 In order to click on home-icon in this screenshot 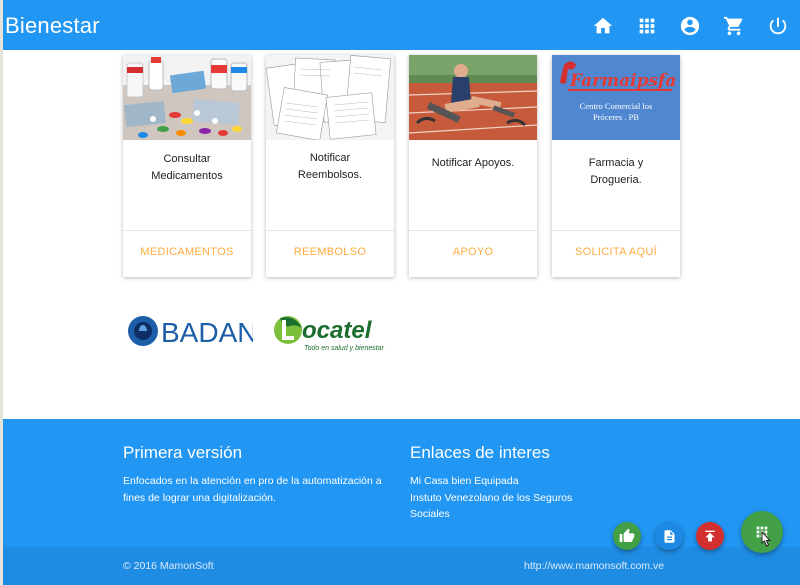, I will do `click(603, 26)`.